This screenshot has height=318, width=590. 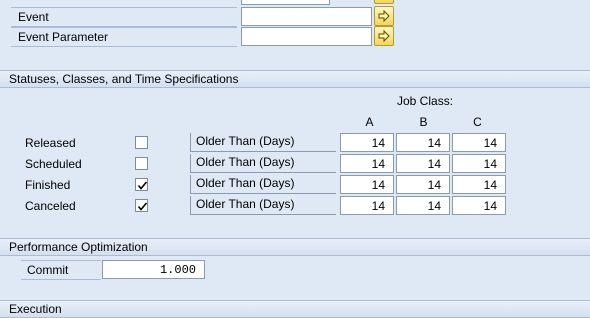 I want to click on commit-label: Commit, so click(x=48, y=270).